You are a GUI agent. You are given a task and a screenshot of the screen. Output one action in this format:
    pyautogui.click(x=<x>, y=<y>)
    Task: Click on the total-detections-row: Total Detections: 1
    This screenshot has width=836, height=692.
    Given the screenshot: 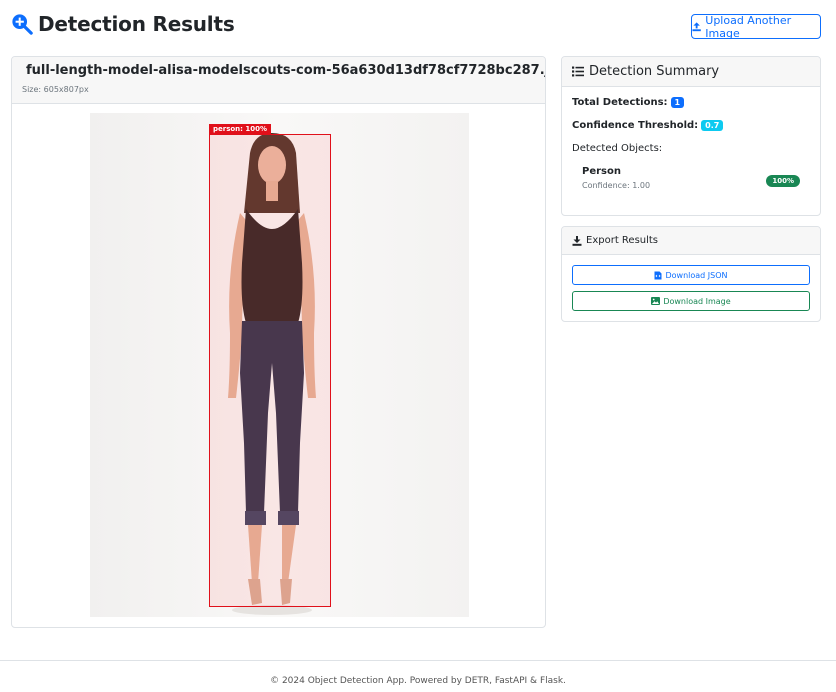 What is the action you would take?
    pyautogui.click(x=691, y=102)
    